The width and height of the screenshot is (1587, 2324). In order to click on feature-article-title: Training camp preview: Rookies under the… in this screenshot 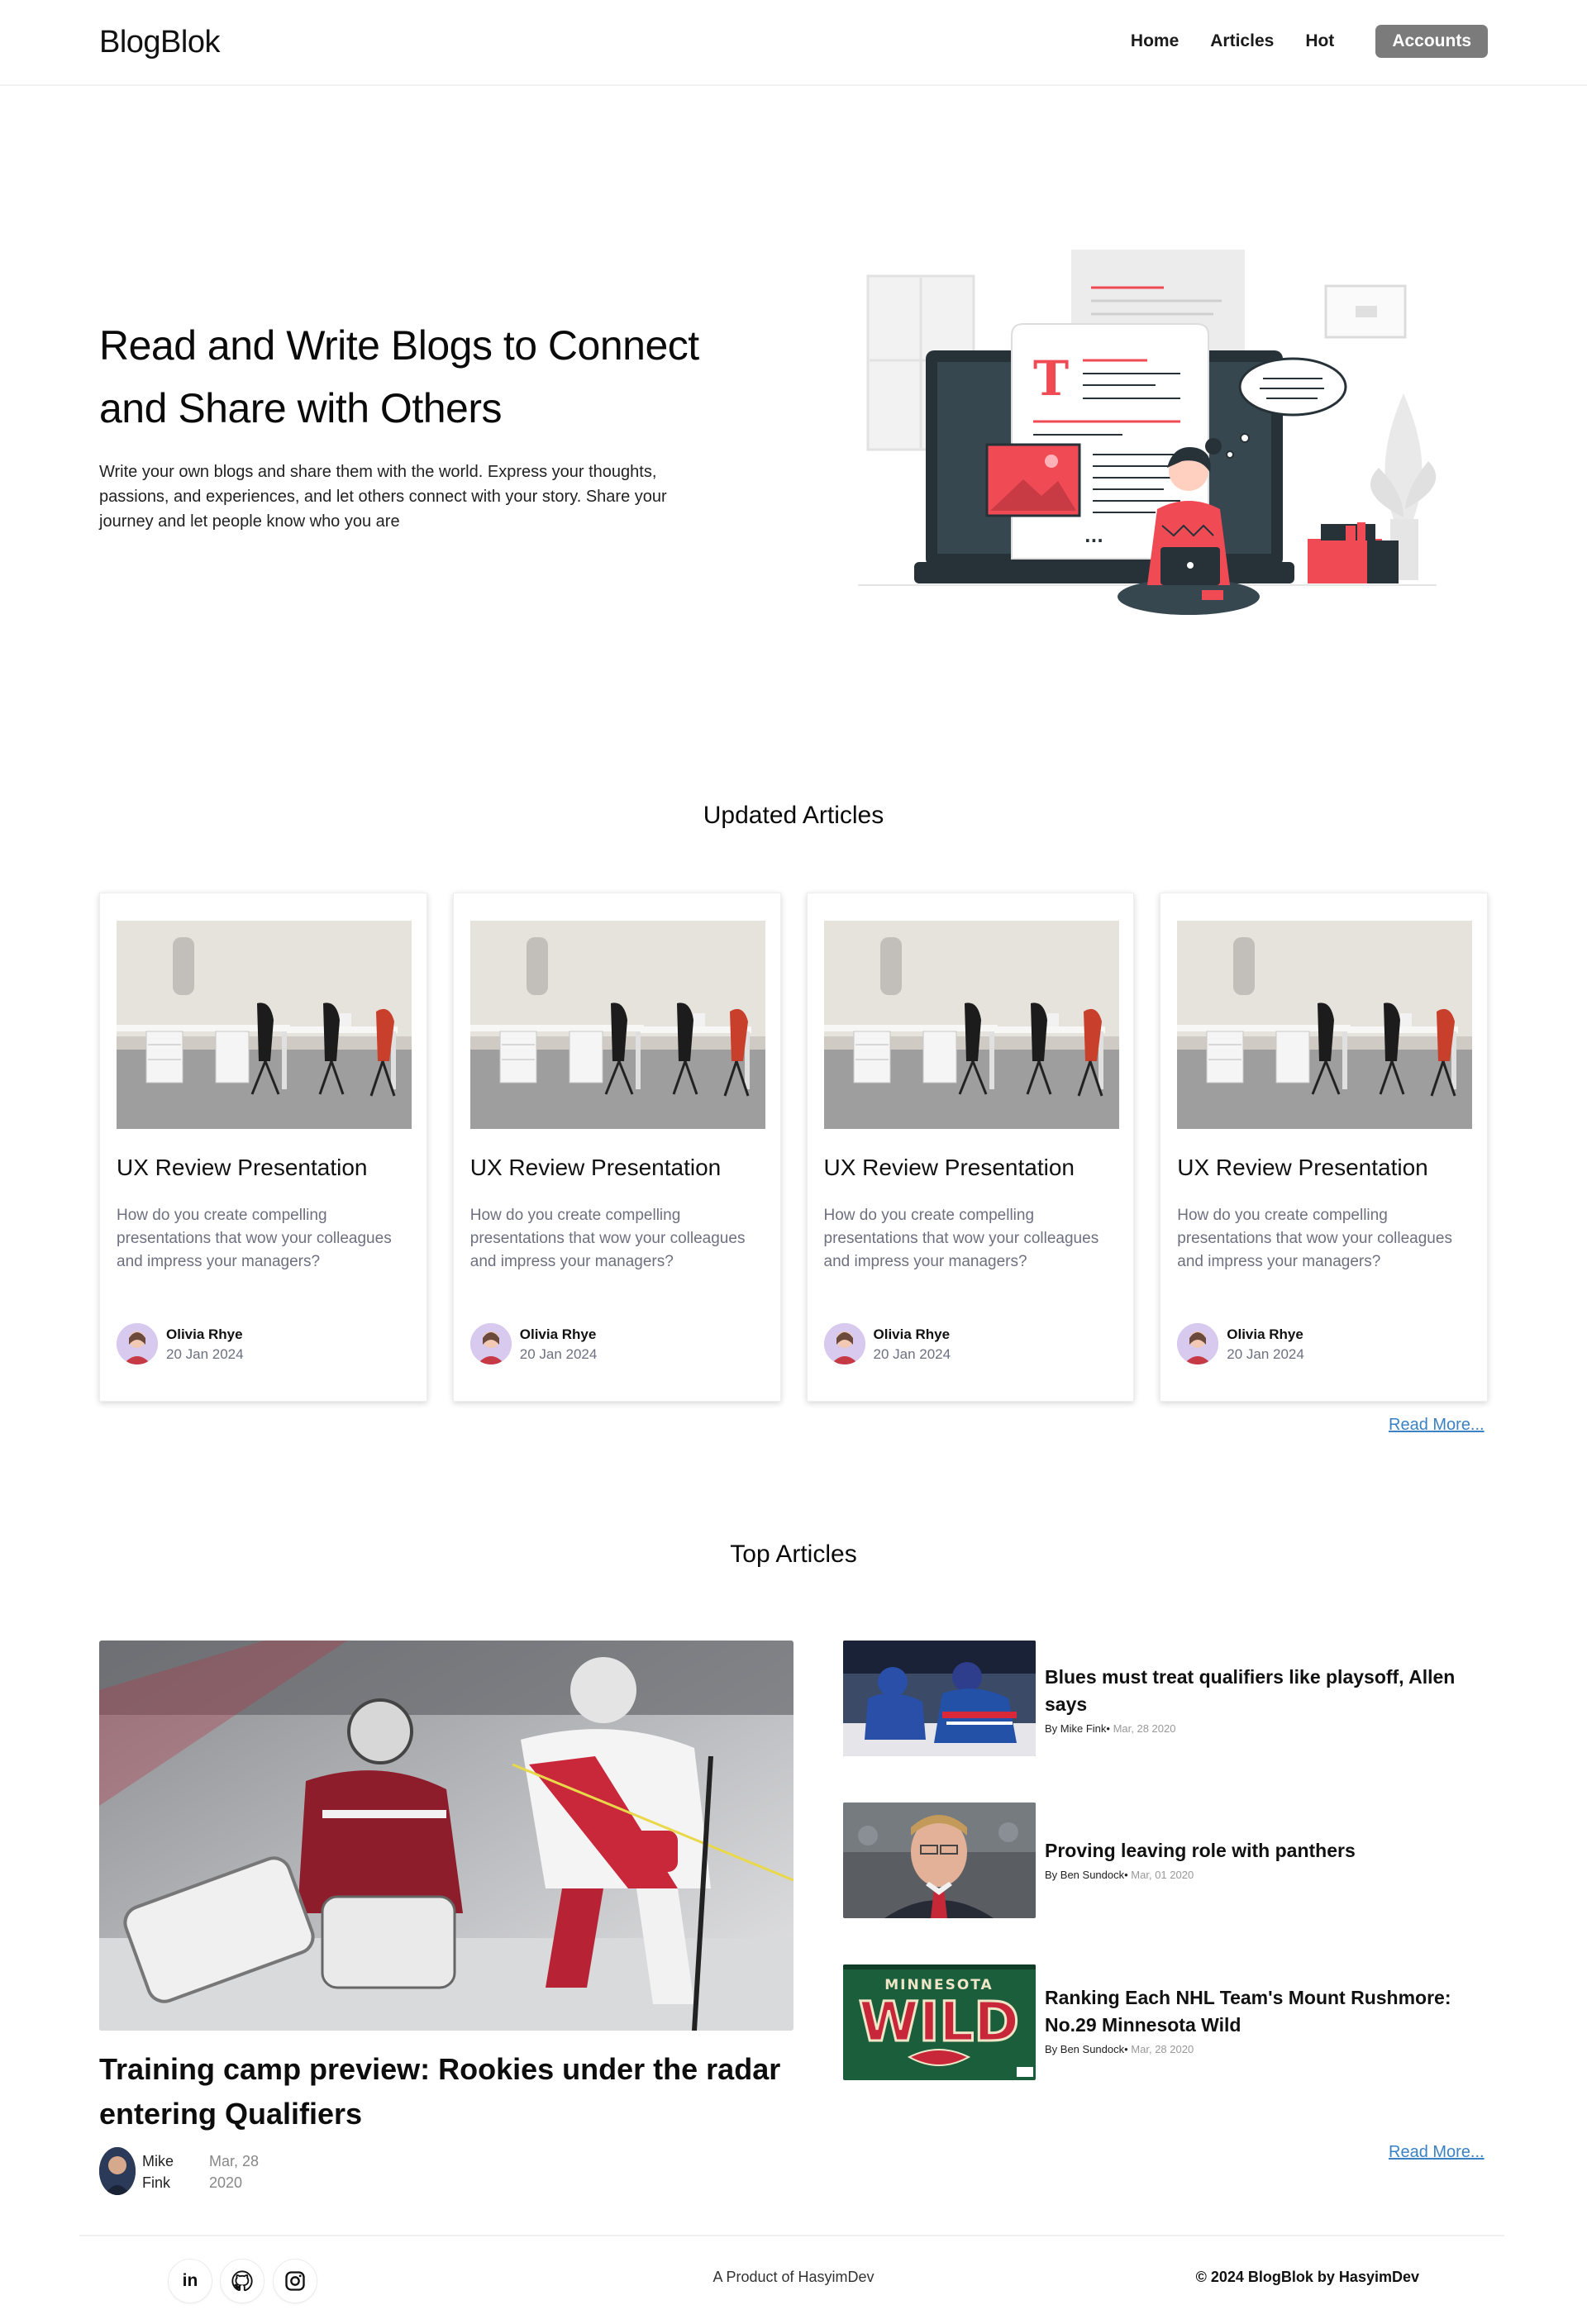, I will do `click(446, 2091)`.